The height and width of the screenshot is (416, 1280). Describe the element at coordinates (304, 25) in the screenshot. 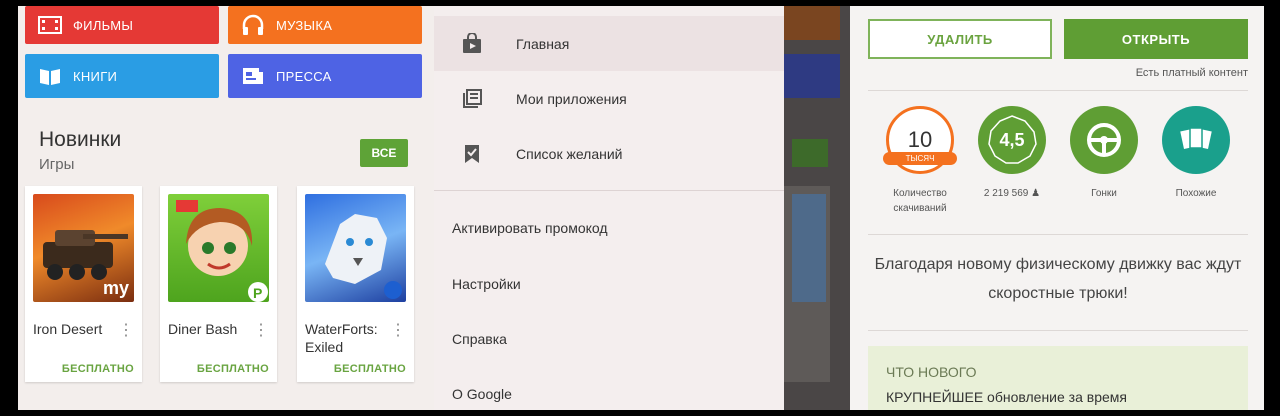

I see `category-music-label: МУЗЫКА` at that location.